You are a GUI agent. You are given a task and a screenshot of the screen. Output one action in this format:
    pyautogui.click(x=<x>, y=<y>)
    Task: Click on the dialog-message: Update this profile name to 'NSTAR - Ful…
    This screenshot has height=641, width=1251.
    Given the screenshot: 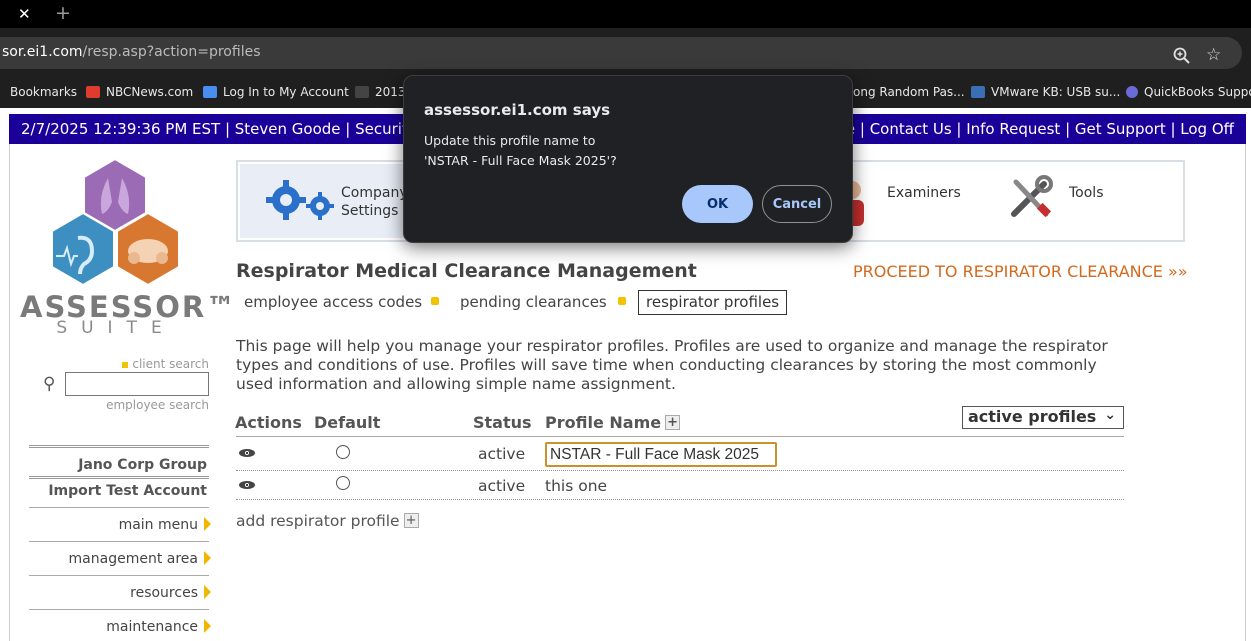 What is the action you would take?
    pyautogui.click(x=520, y=150)
    